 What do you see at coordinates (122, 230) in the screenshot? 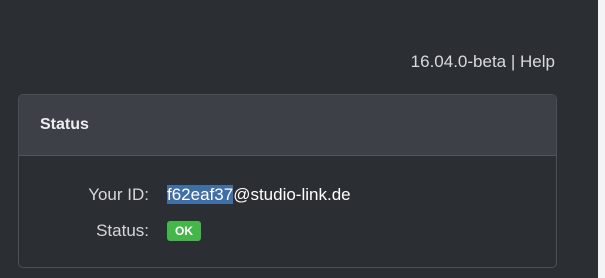
I see `status-label: Status:` at bounding box center [122, 230].